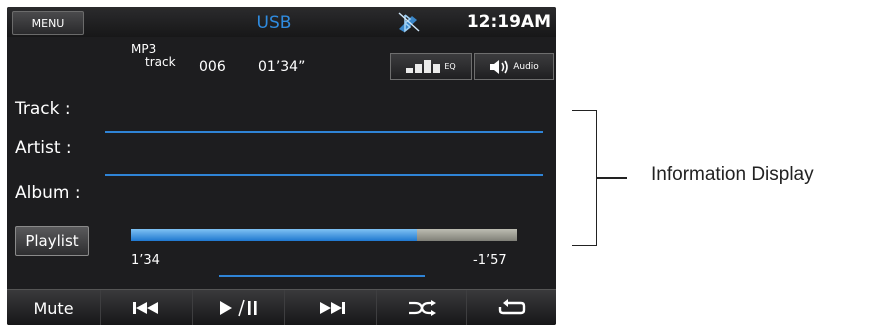 This screenshot has width=869, height=332. Describe the element at coordinates (324, 132) in the screenshot. I see `track-title-line` at that location.